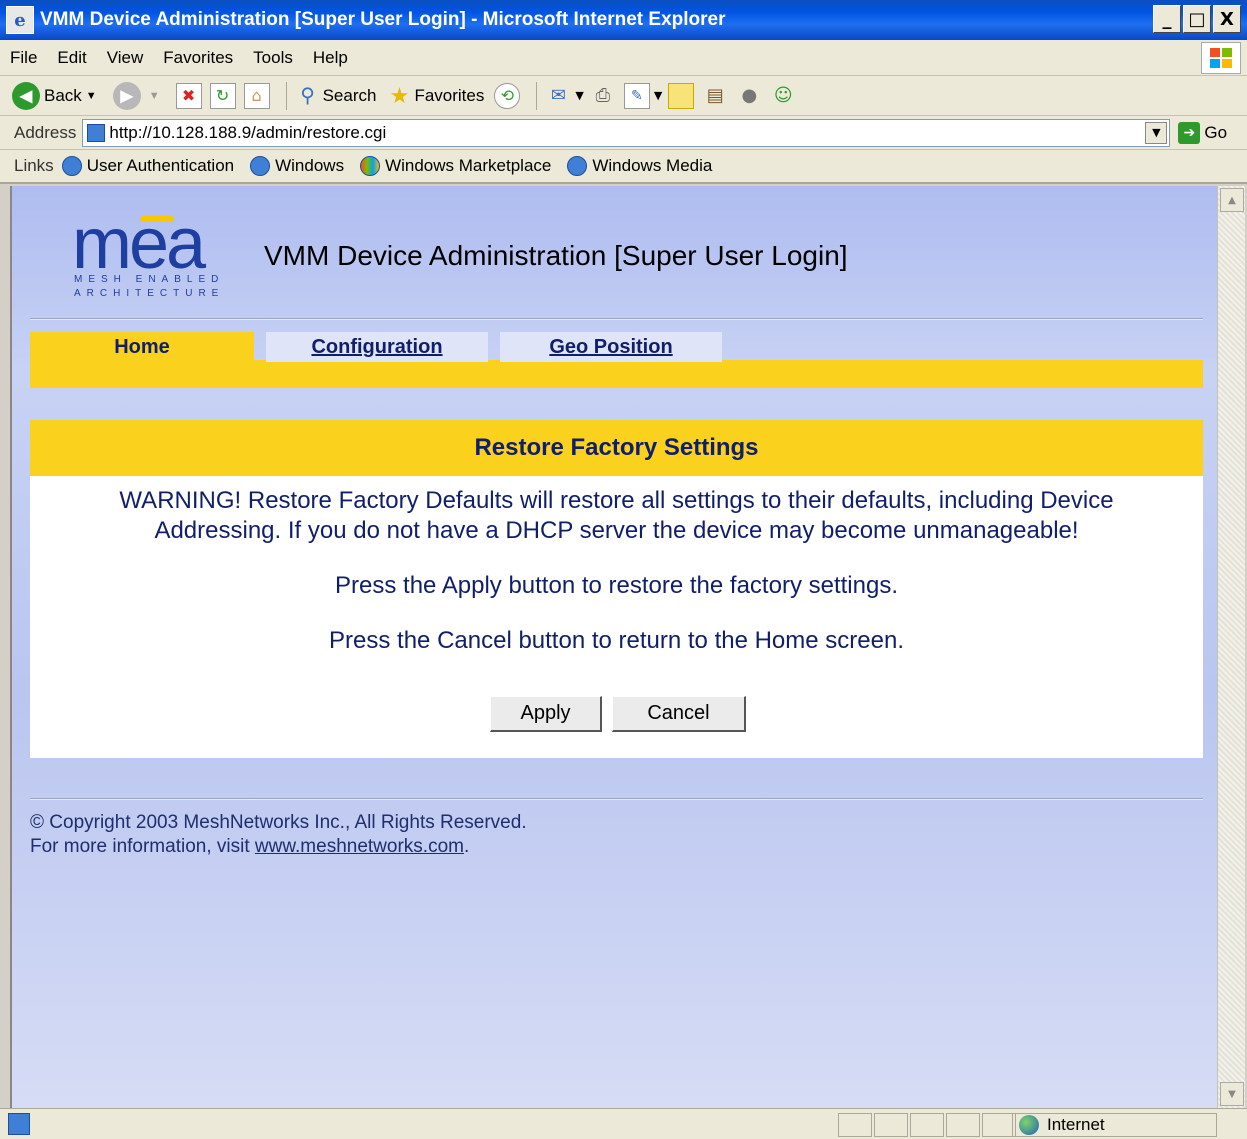  Describe the element at coordinates (188, 95) in the screenshot. I see `stop-icon: ✖` at that location.